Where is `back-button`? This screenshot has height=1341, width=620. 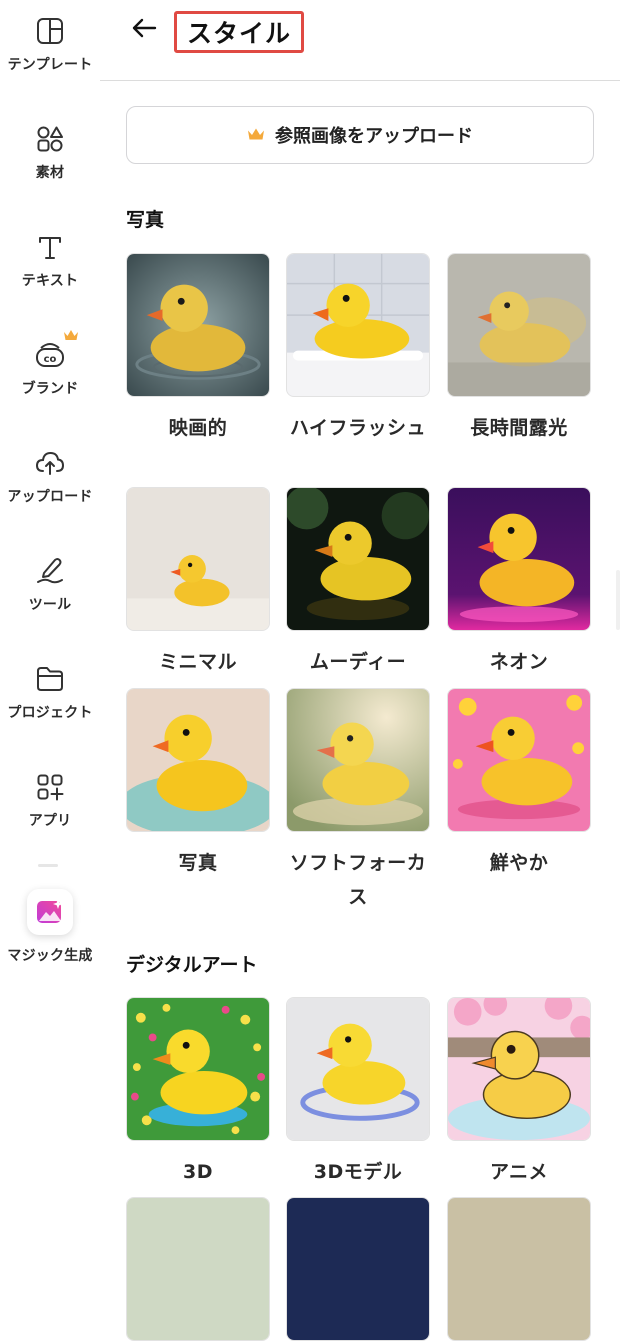 back-button is located at coordinates (144, 30).